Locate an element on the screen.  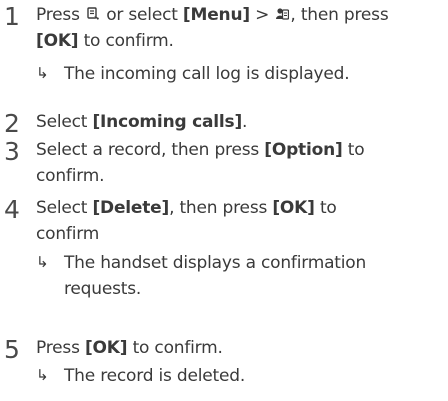
step-text-part: or select is located at coordinates (142, 15).